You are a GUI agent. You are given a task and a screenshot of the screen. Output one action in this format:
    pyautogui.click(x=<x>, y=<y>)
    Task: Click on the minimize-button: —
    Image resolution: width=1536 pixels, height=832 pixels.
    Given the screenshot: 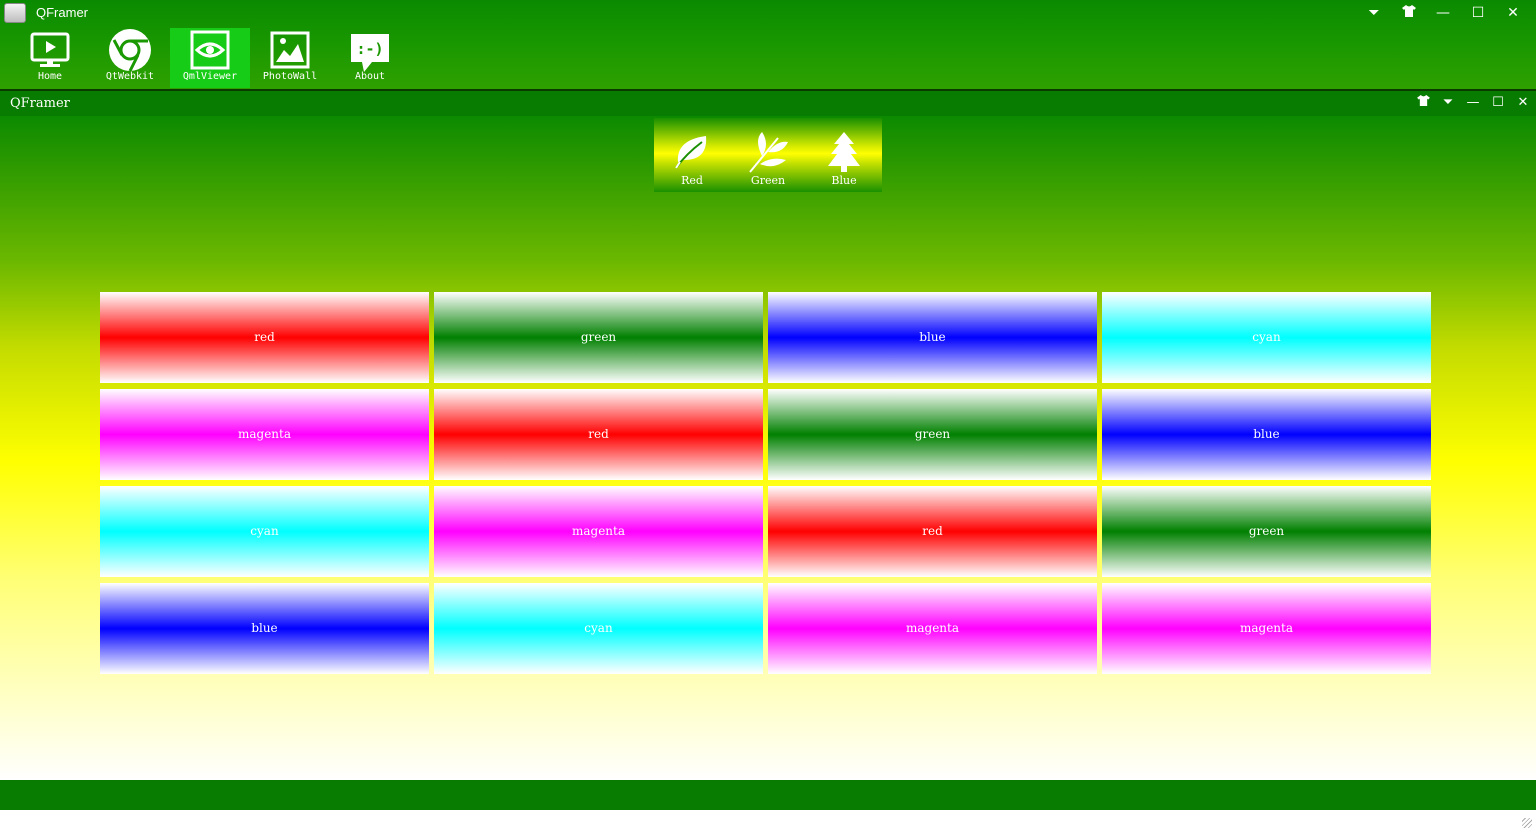 What is the action you would take?
    pyautogui.click(x=1443, y=13)
    